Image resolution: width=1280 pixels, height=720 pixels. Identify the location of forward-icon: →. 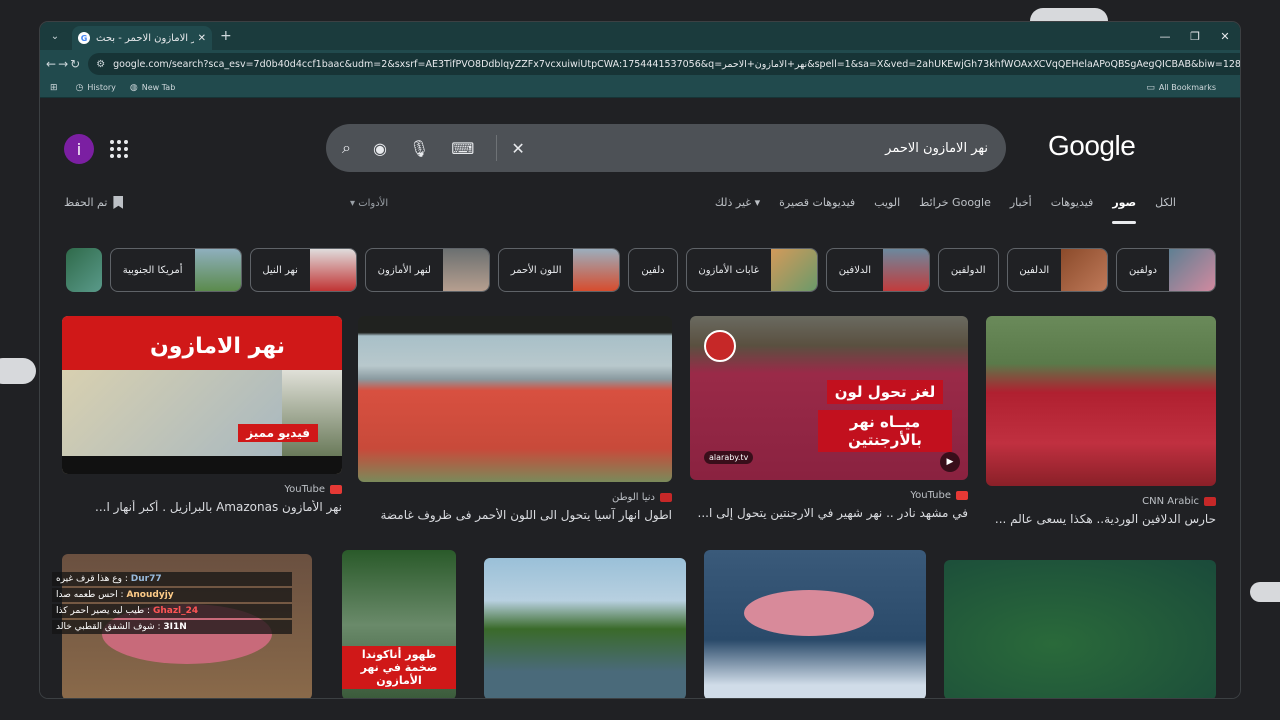
(63, 64).